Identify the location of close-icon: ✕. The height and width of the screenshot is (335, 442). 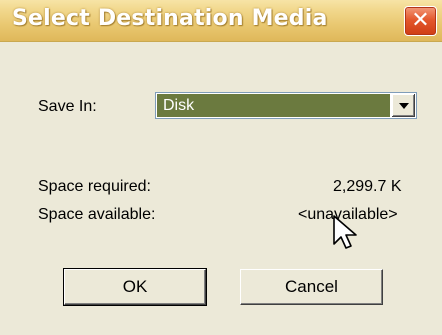
(420, 20).